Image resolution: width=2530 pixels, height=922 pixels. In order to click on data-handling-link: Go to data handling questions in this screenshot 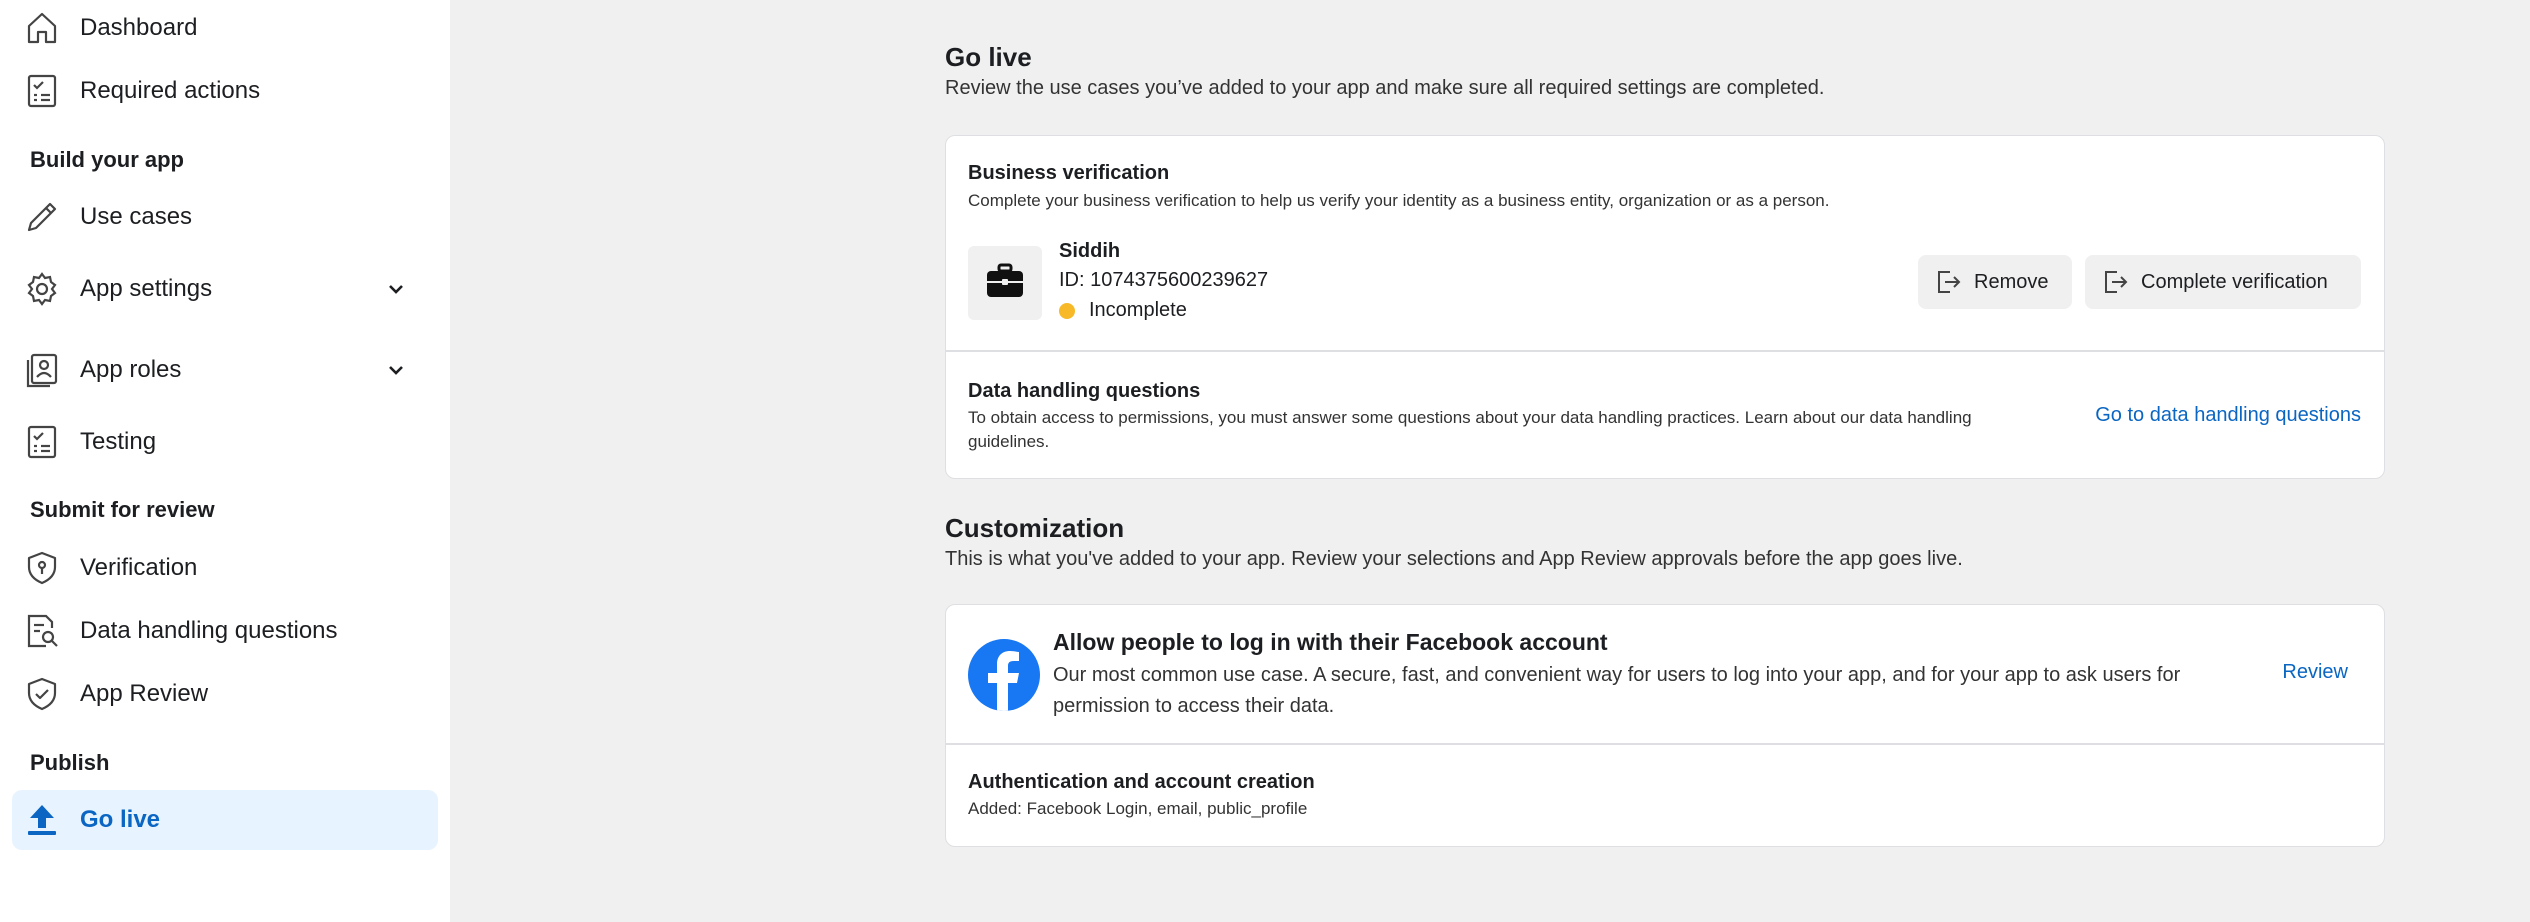, I will do `click(2228, 415)`.